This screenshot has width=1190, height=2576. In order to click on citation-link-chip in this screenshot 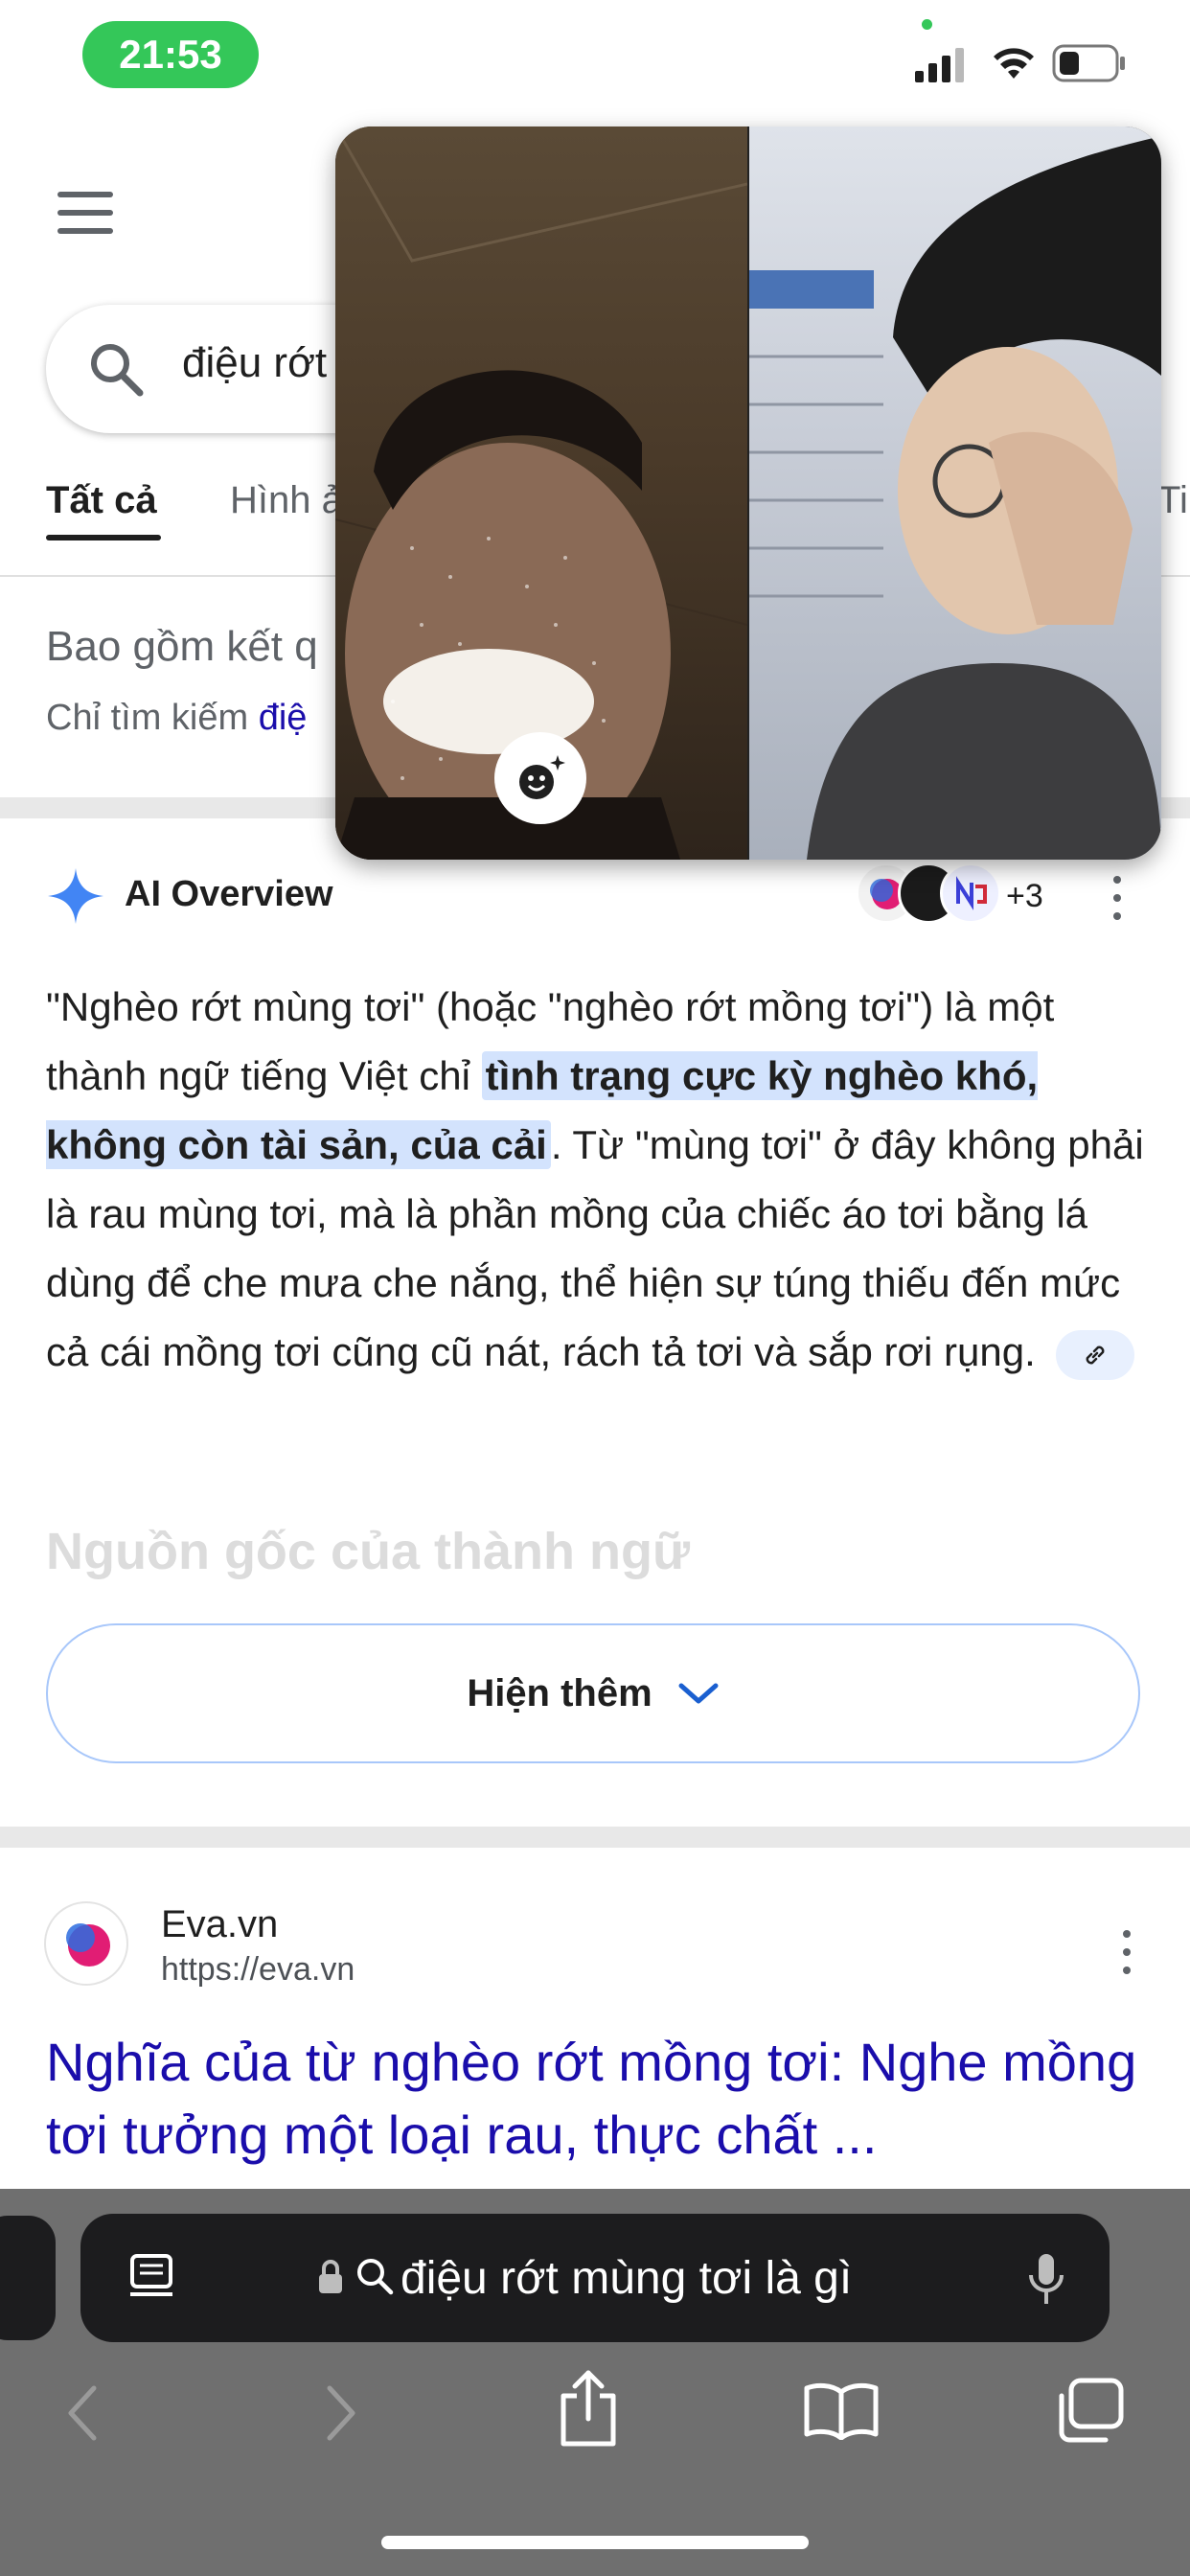, I will do `click(1096, 1354)`.